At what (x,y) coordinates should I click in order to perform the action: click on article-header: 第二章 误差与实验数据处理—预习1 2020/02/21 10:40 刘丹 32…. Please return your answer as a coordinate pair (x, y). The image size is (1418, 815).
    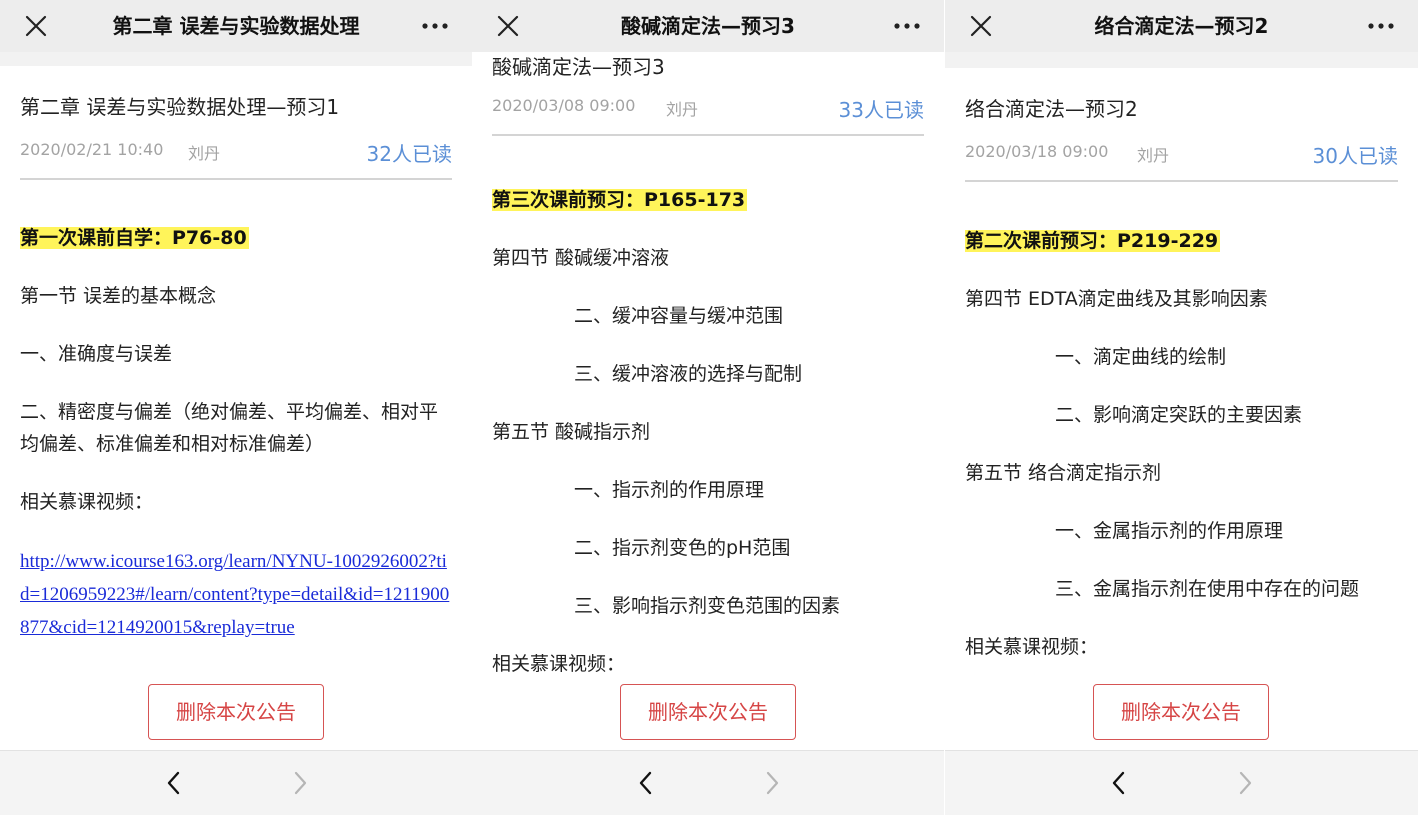
    Looking at the image, I should click on (236, 137).